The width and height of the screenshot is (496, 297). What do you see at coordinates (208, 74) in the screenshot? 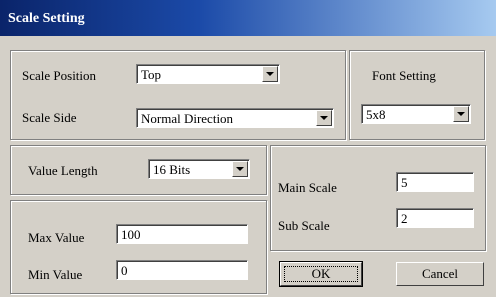
I see `scale-position-select: Top` at bounding box center [208, 74].